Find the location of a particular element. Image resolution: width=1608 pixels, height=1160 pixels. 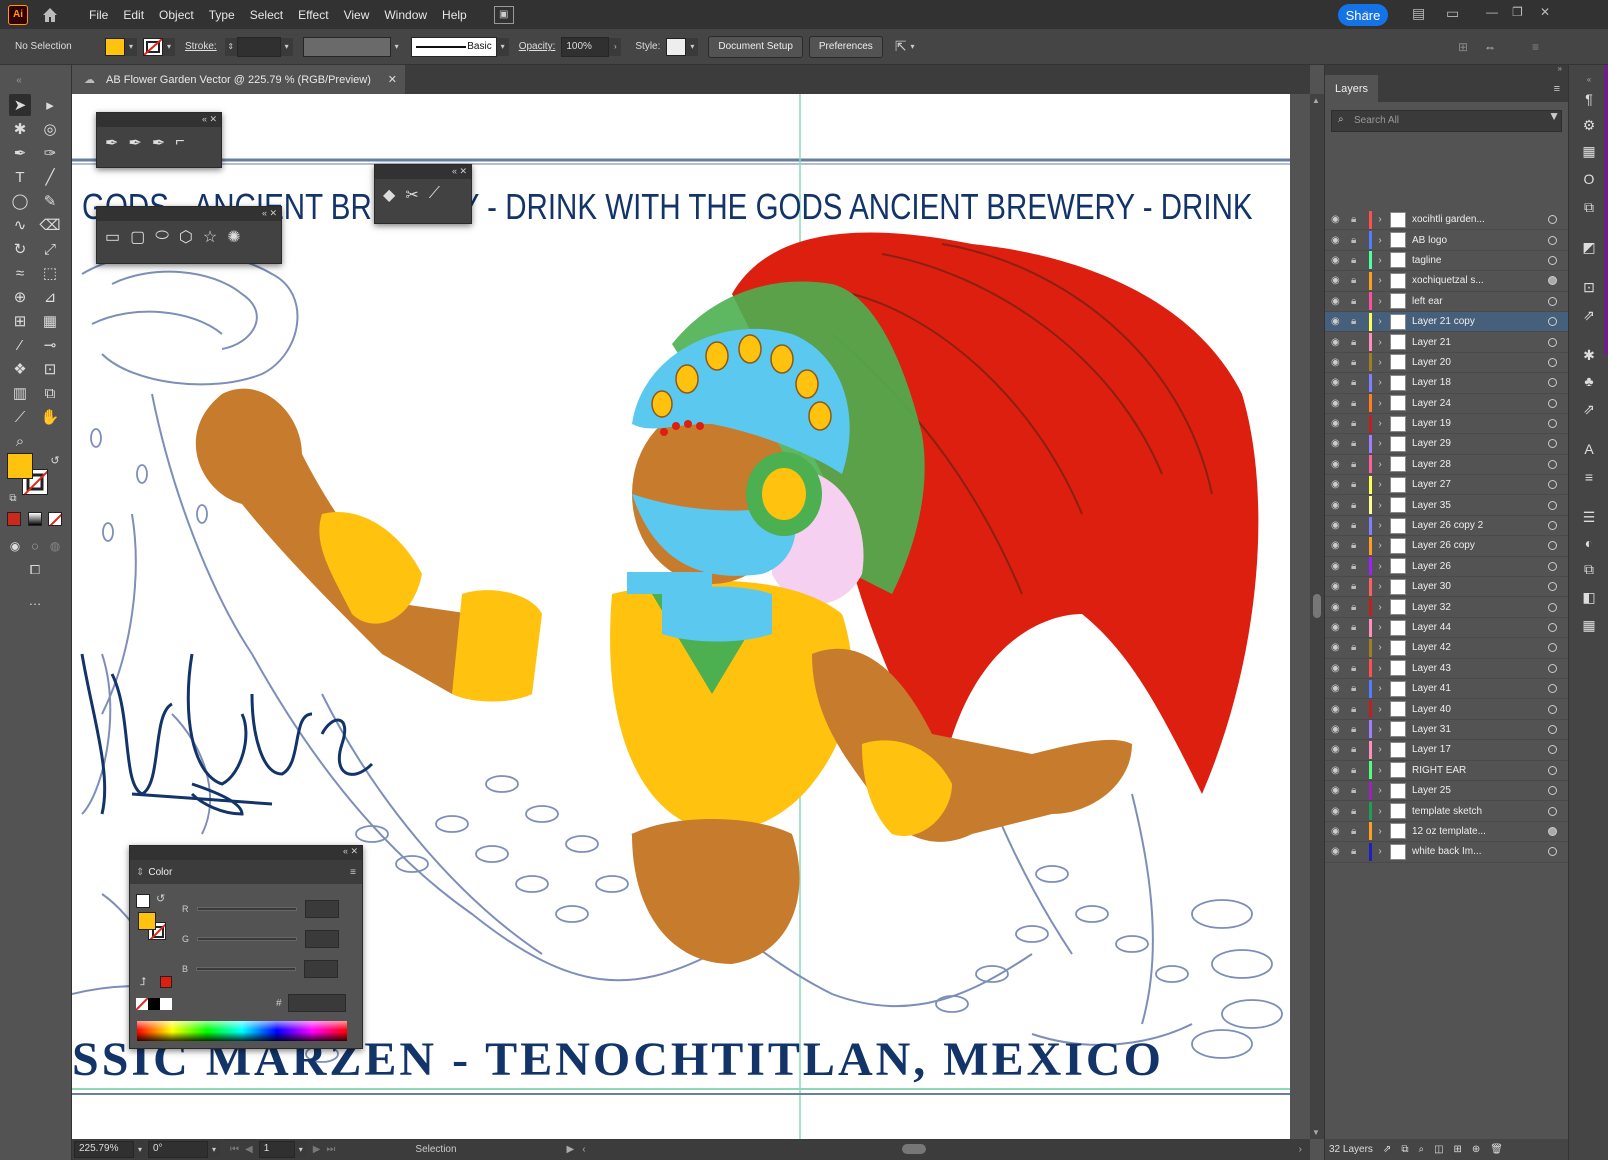

eraser-tool-icon: ⌫ is located at coordinates (50, 225).